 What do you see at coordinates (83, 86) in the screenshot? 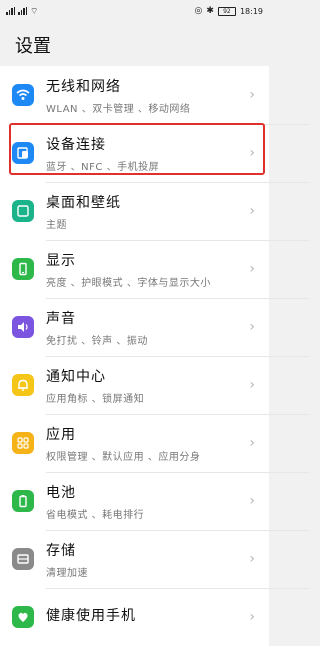
I see `item-title: 无线和网络` at bounding box center [83, 86].